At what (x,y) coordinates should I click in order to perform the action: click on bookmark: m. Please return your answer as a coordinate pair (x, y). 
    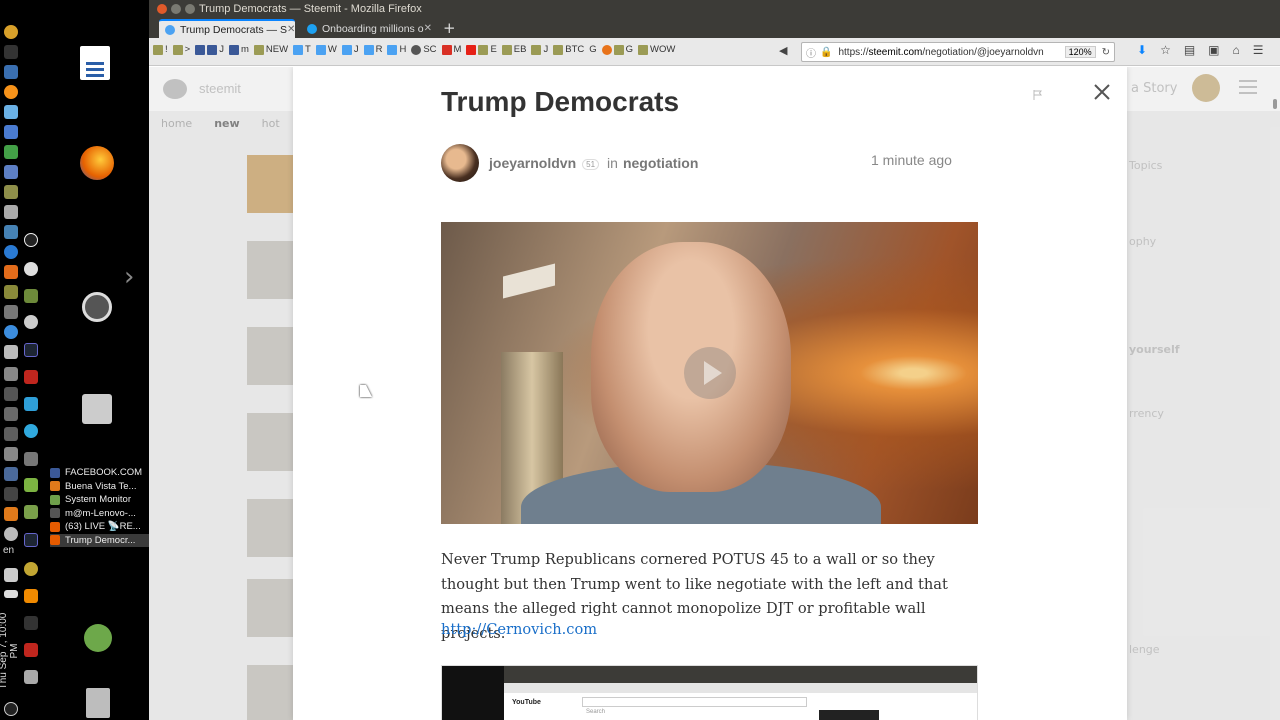
    Looking at the image, I should click on (238, 49).